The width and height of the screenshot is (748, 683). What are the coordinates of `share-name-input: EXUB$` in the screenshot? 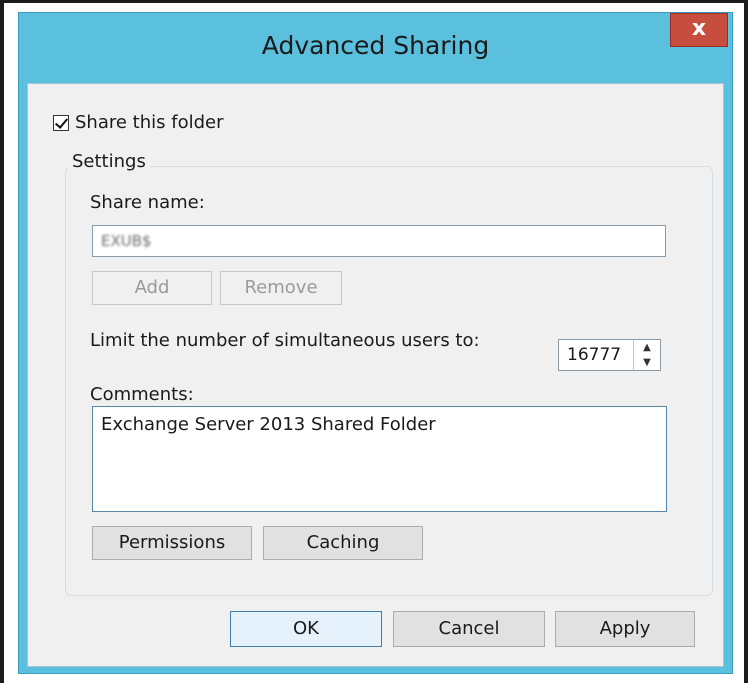 It's located at (379, 241).